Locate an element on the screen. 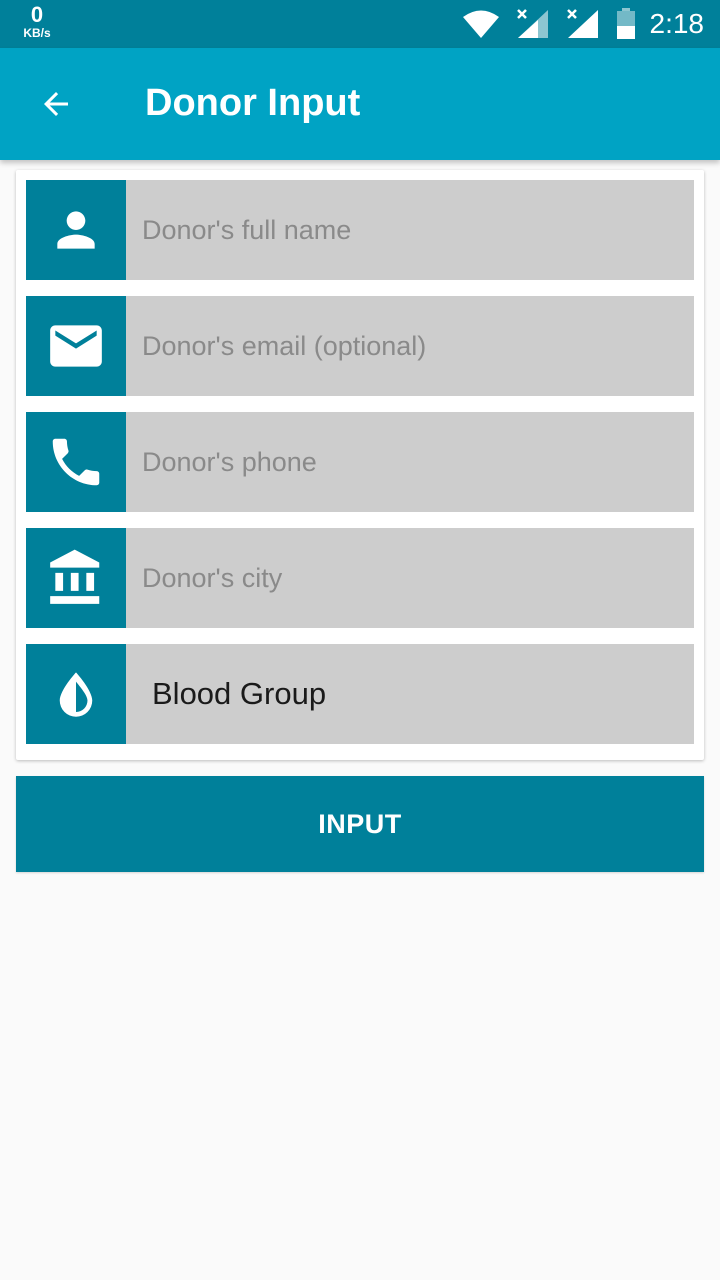  phone-icon-box is located at coordinates (76, 462).